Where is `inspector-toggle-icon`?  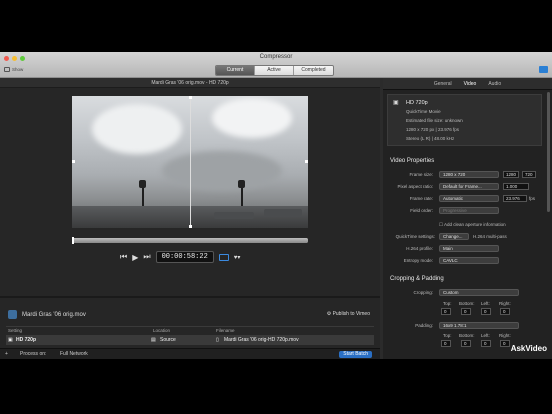
inspector-toggle-icon is located at coordinates (543, 69).